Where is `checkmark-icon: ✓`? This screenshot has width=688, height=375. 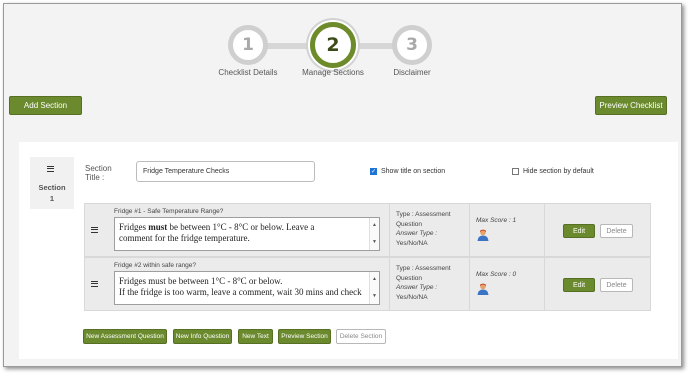 checkmark-icon: ✓ is located at coordinates (373, 171).